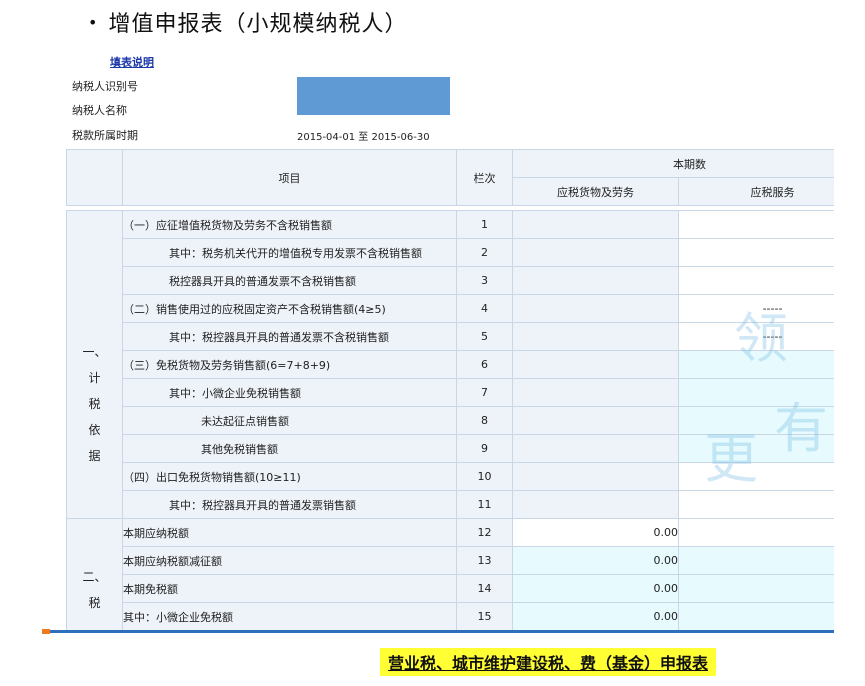 The width and height of the screenshot is (865, 686). I want to click on row-label: 本期应纳税额减征额, so click(289, 560).